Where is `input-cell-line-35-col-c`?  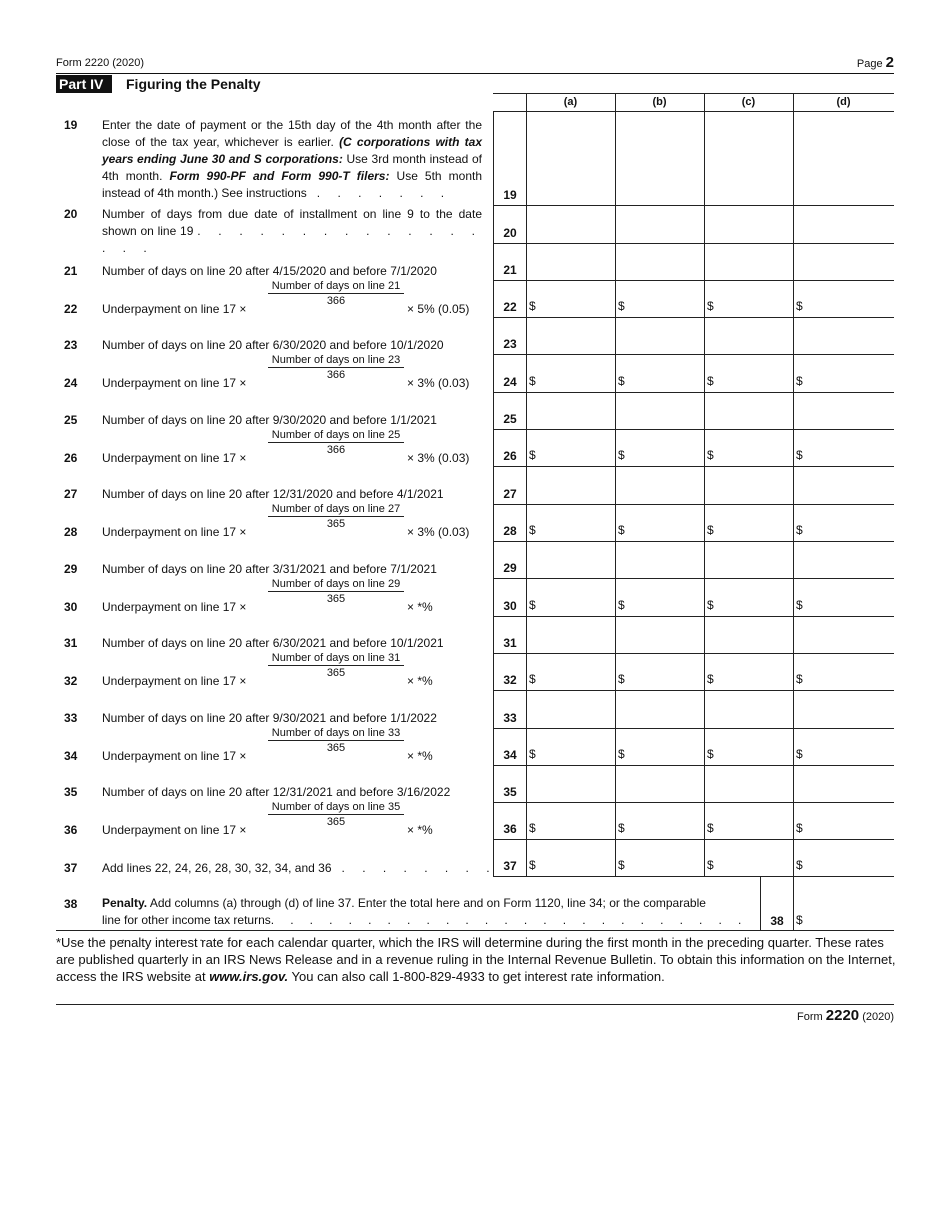
input-cell-line-35-col-c is located at coordinates (748, 783).